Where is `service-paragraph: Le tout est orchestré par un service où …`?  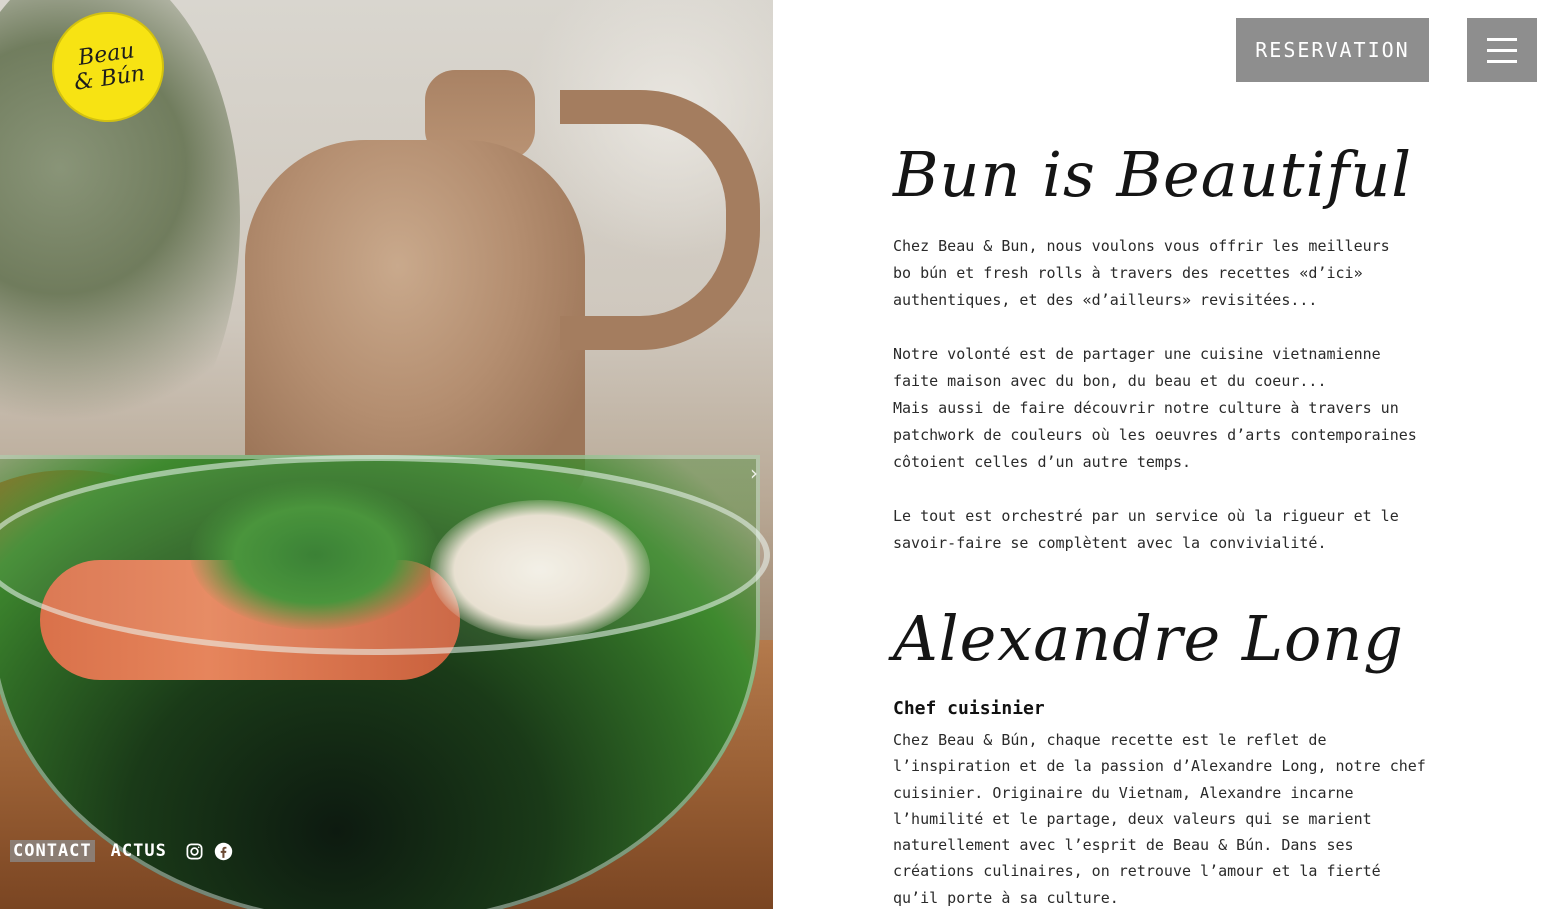 service-paragraph: Le tout est orchestré par un service où … is located at coordinates (1146, 529).